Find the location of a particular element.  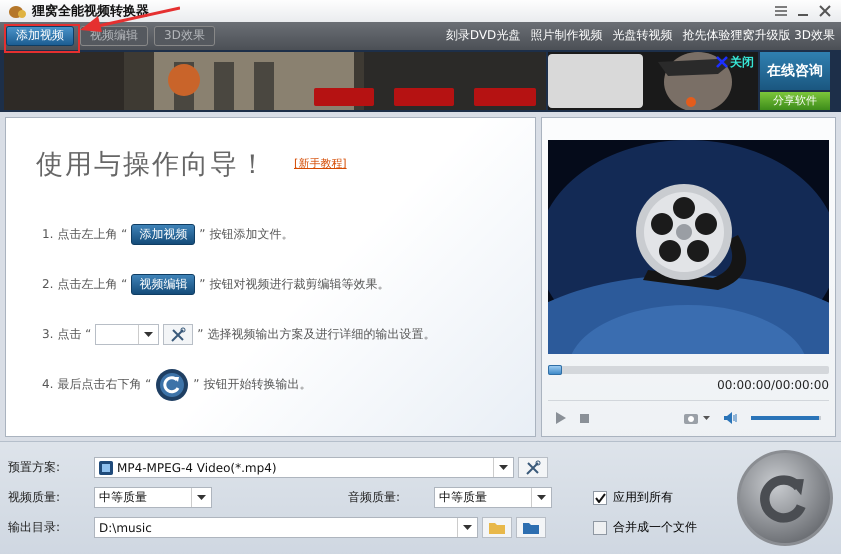

checkbox-label: 合并成一个文件 is located at coordinates (655, 527).